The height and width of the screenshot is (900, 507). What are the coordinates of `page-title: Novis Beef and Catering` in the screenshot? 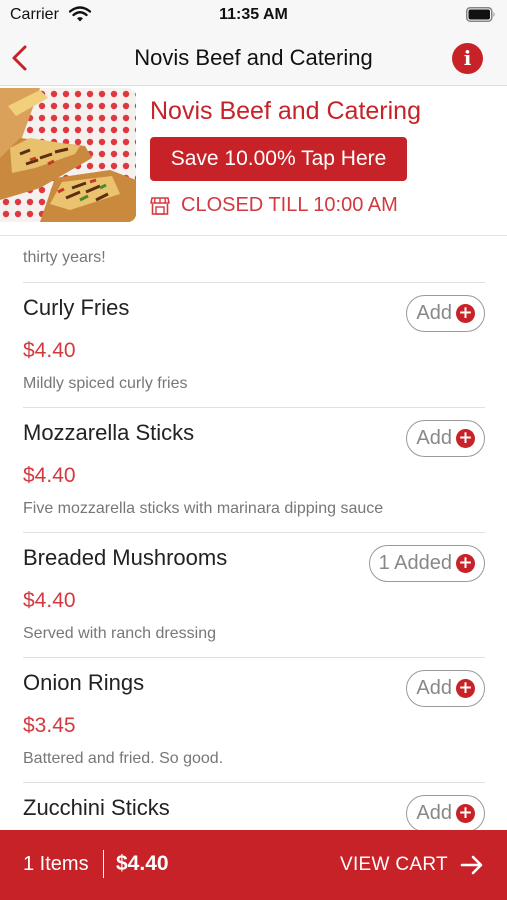 It's located at (253, 57).